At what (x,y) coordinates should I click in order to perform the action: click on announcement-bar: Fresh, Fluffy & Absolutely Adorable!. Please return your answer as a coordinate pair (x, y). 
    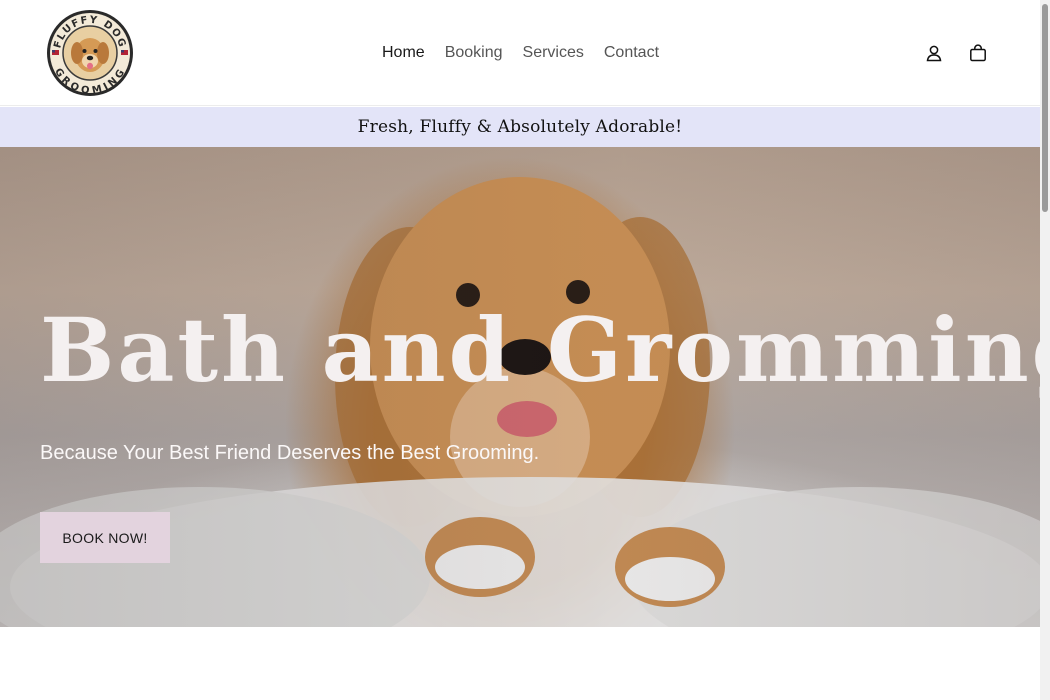
    Looking at the image, I should click on (520, 127).